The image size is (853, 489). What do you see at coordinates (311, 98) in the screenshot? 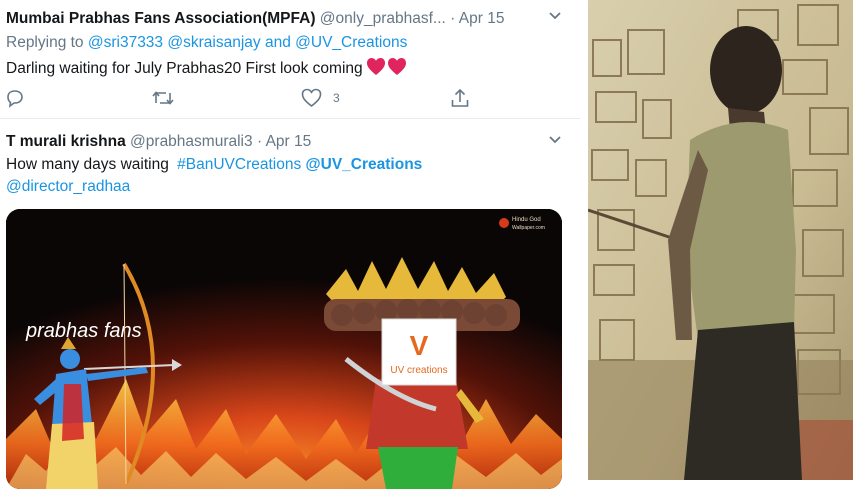
I see `heart-icon` at bounding box center [311, 98].